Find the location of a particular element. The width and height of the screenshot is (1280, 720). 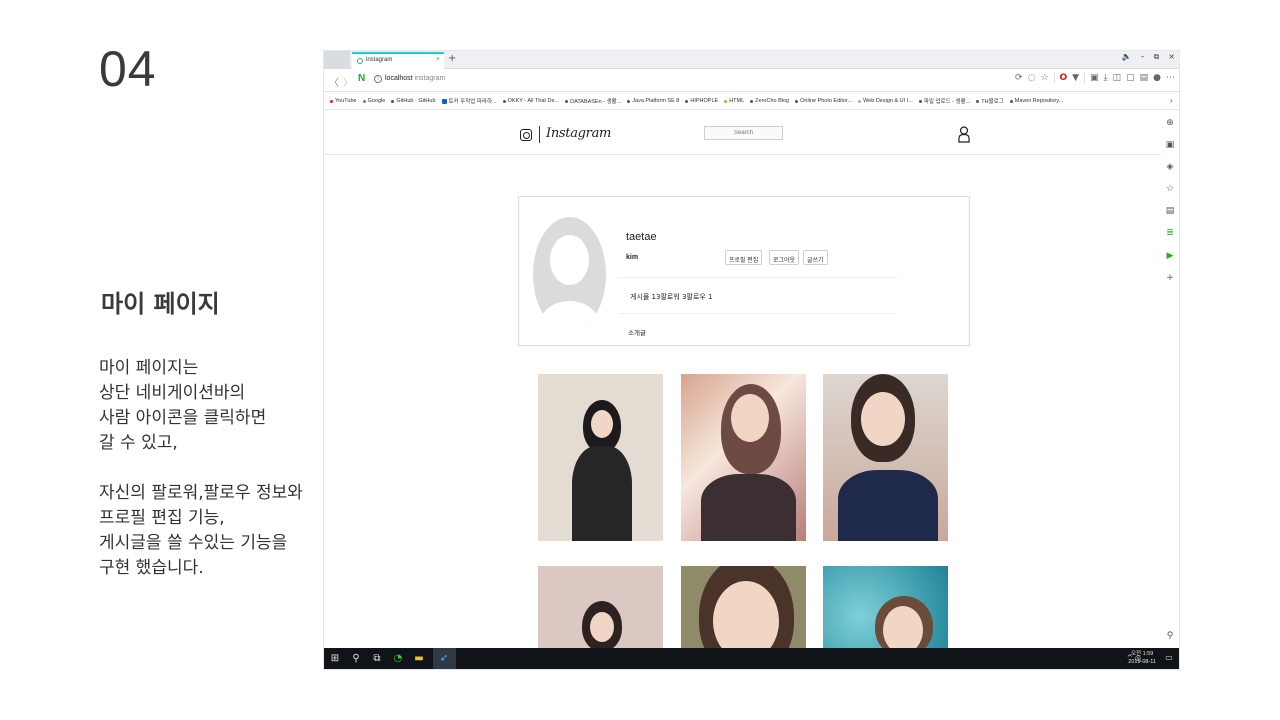

browser-tab: instagram × is located at coordinates (398, 60).